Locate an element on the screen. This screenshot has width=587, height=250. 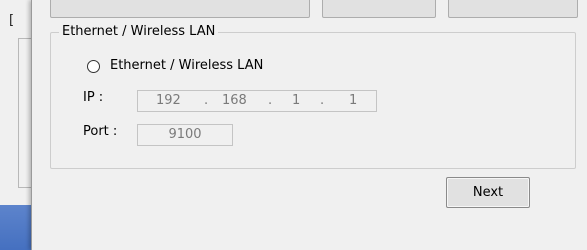
radio-button is located at coordinates (93, 66).